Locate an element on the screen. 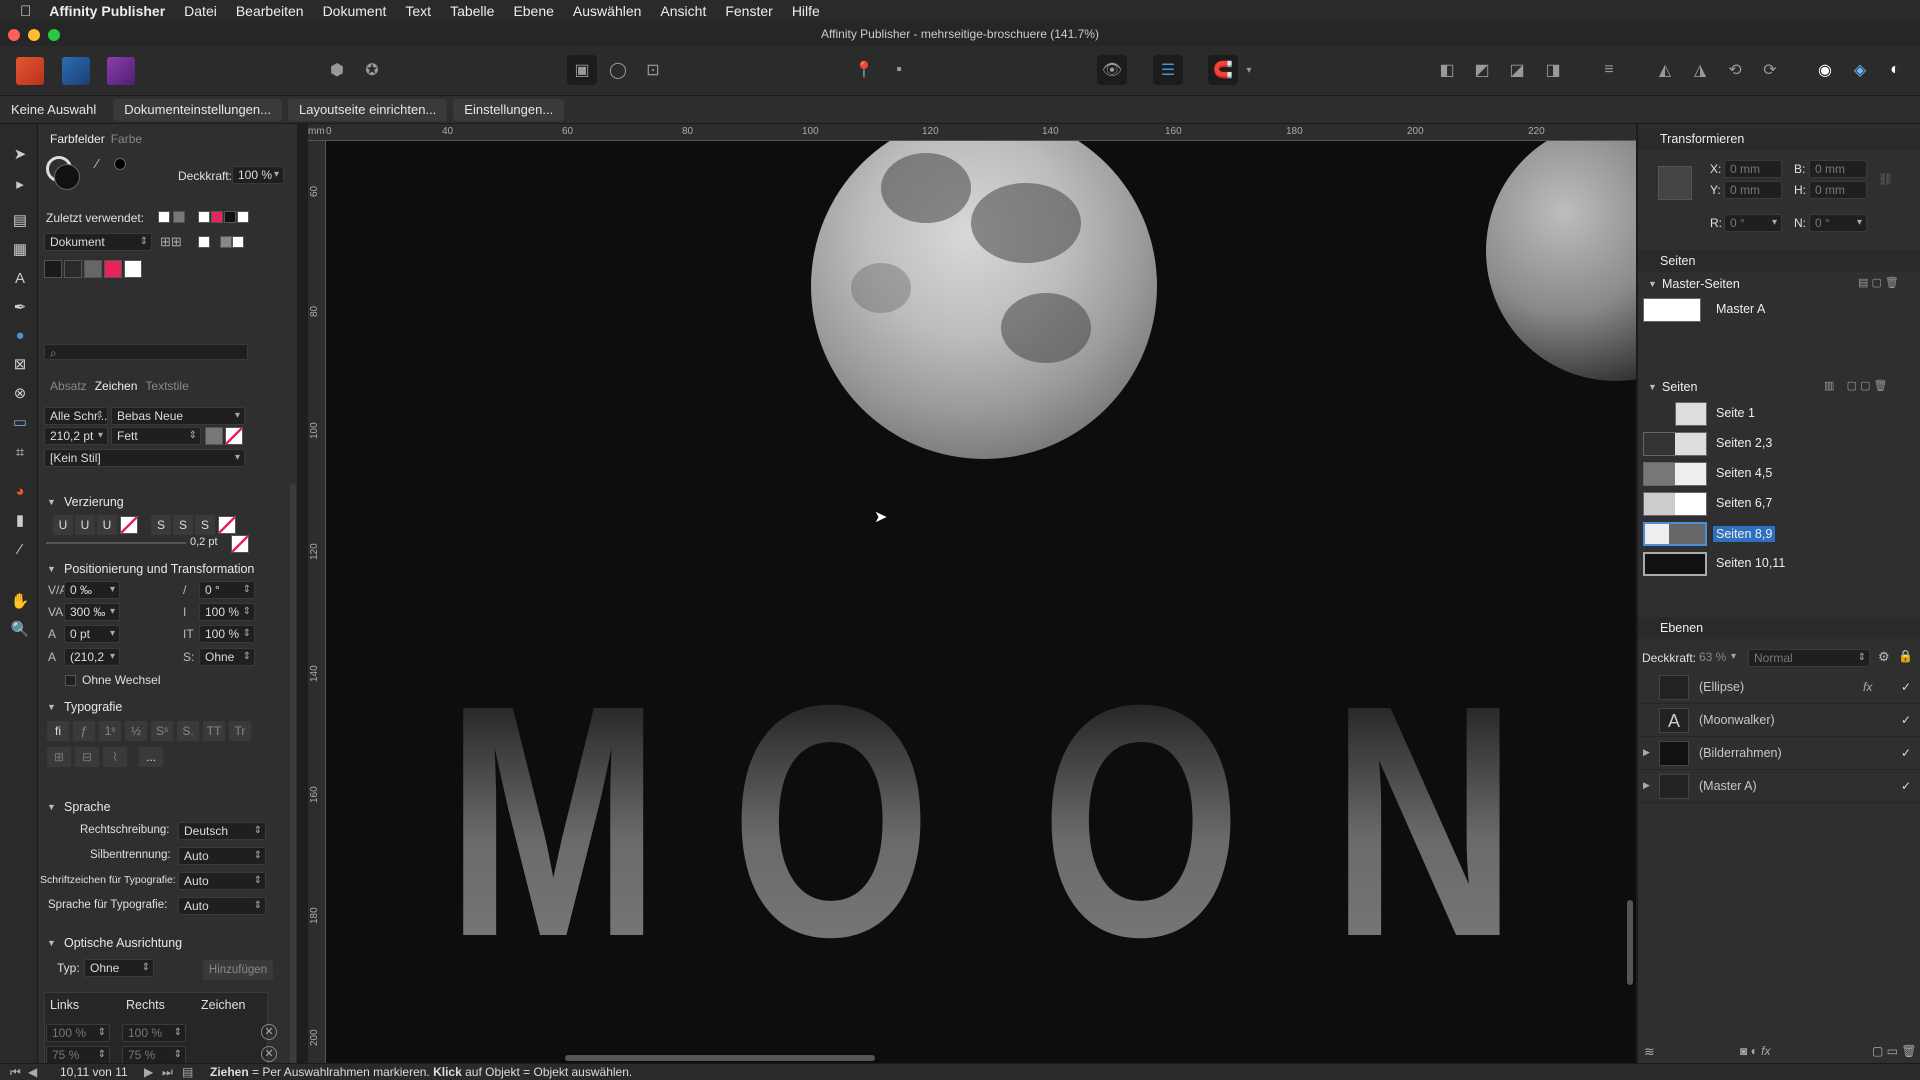  flip-horizontal-icon: ◭ is located at coordinates (1665, 70).